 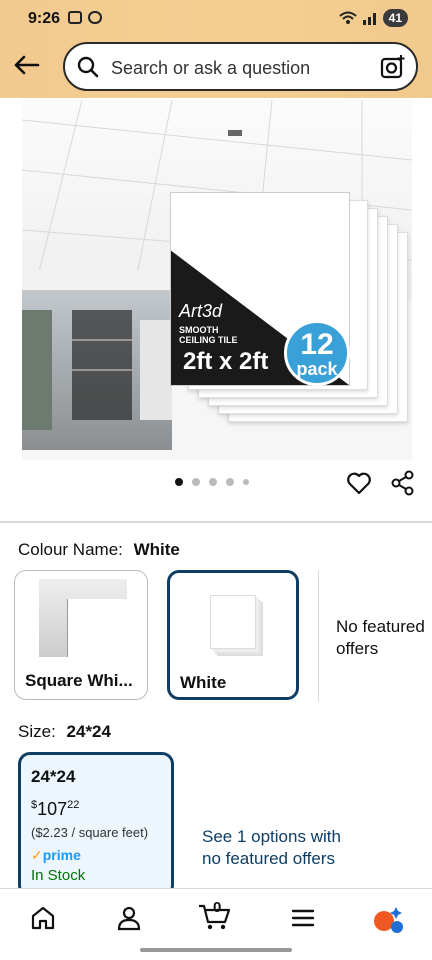 I want to click on rufus-assistant-icon, so click(x=388, y=920).